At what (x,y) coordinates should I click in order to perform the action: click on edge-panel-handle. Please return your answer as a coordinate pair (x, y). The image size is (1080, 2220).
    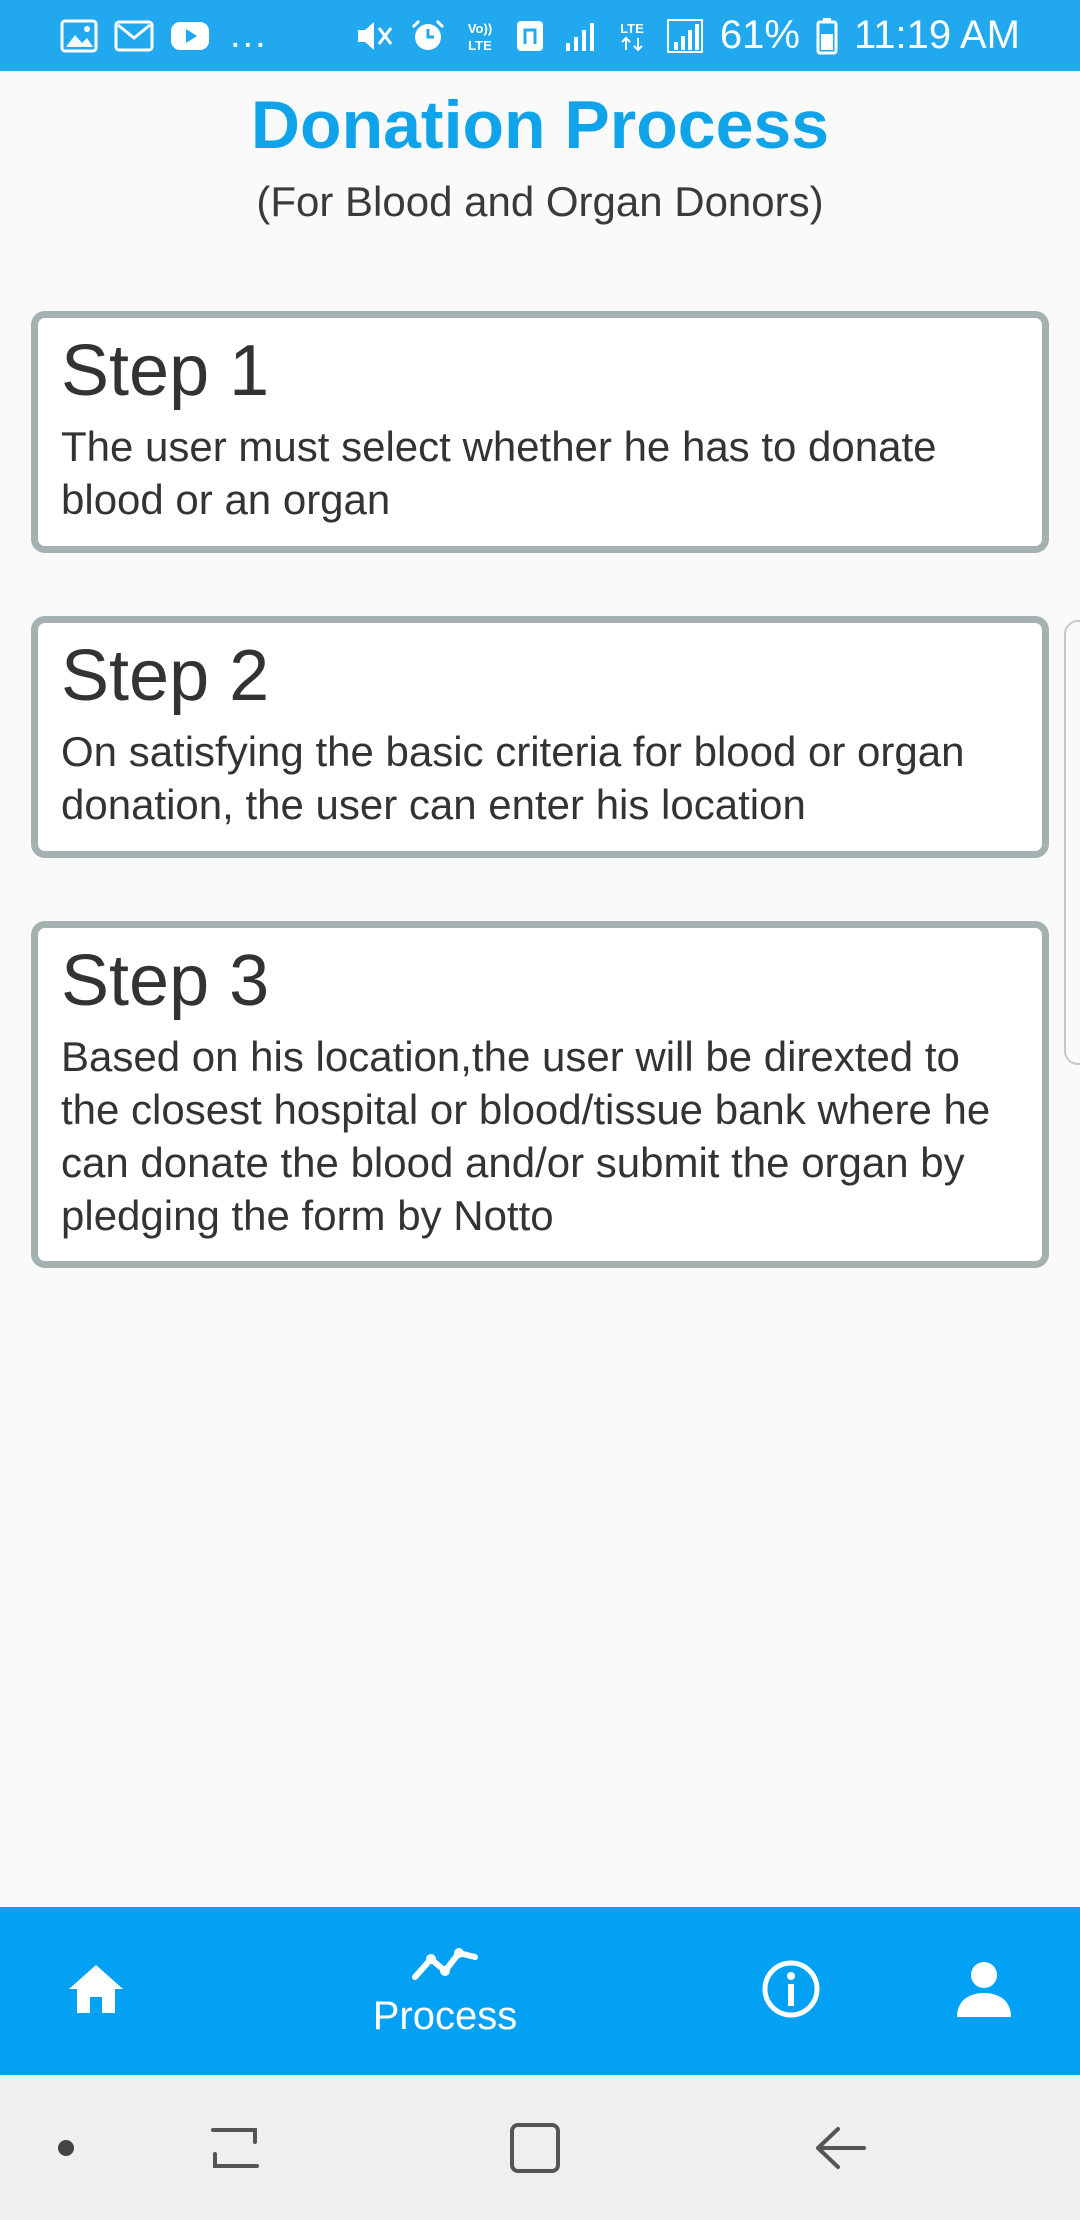
    Looking at the image, I should click on (1072, 842).